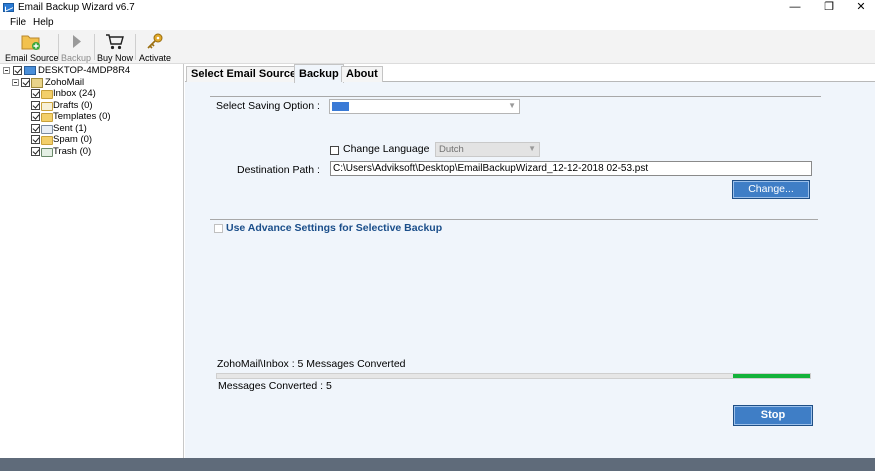  What do you see at coordinates (773, 415) in the screenshot?
I see `stop-button: Stop` at bounding box center [773, 415].